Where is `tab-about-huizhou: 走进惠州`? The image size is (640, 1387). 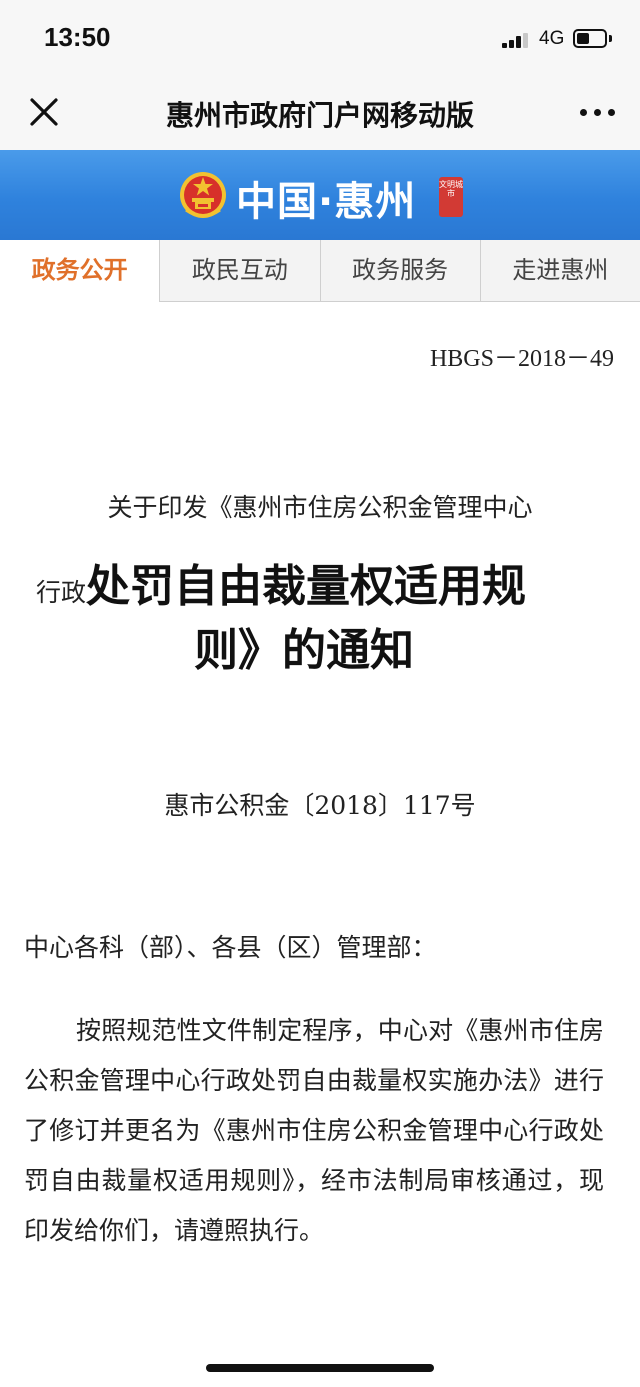 tab-about-huizhou: 走进惠州 is located at coordinates (559, 270).